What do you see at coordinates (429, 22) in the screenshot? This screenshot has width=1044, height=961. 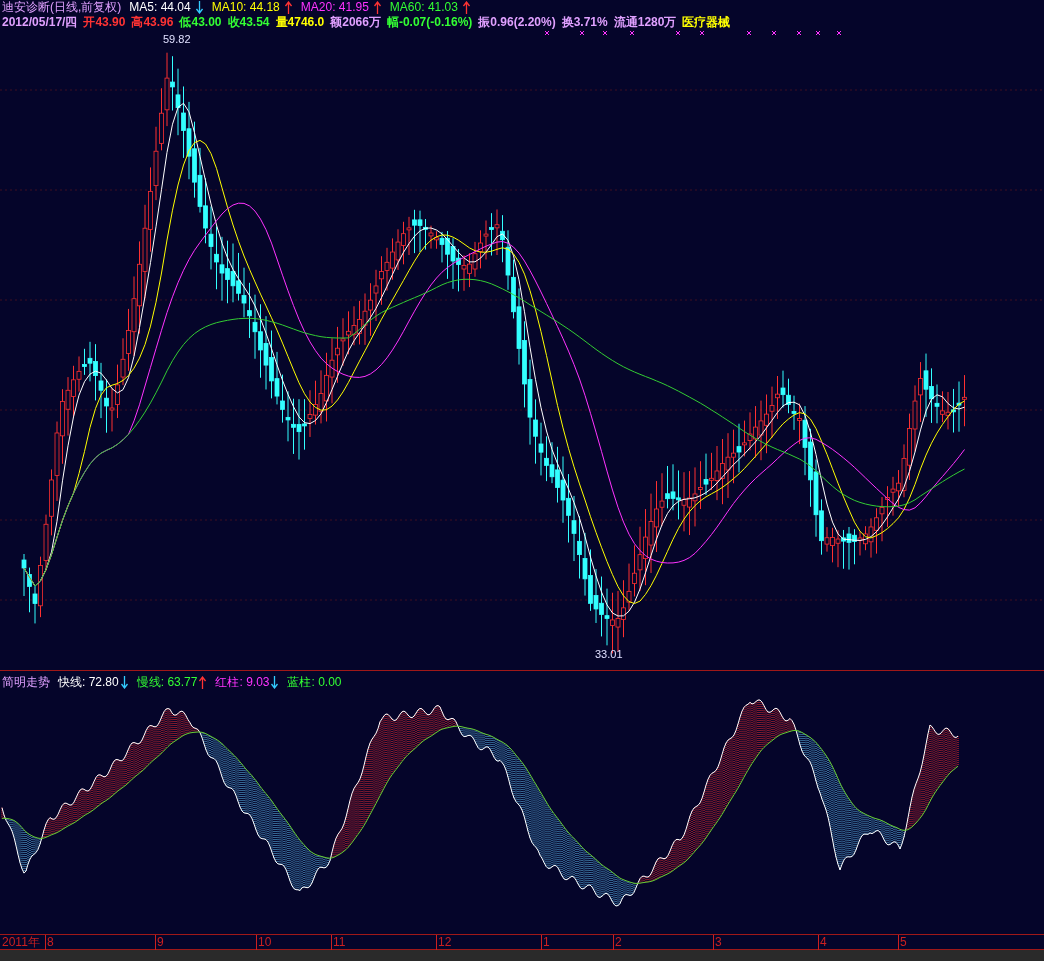 I see `quote-field: 幅-0.07(-0.16%)` at bounding box center [429, 22].